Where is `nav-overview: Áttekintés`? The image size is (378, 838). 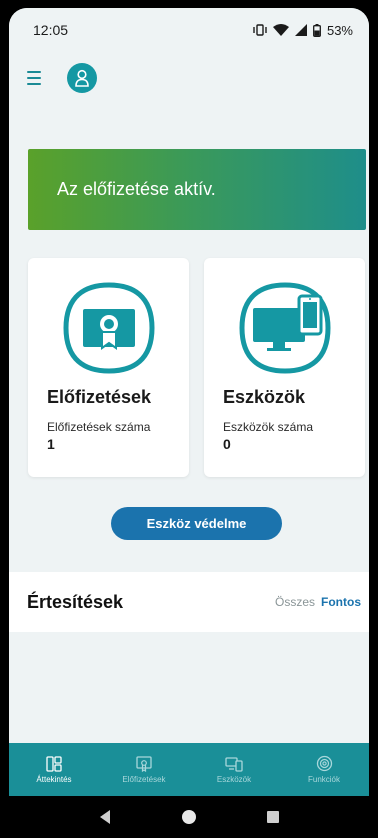
nav-overview: Áttekintés is located at coordinates (54, 769).